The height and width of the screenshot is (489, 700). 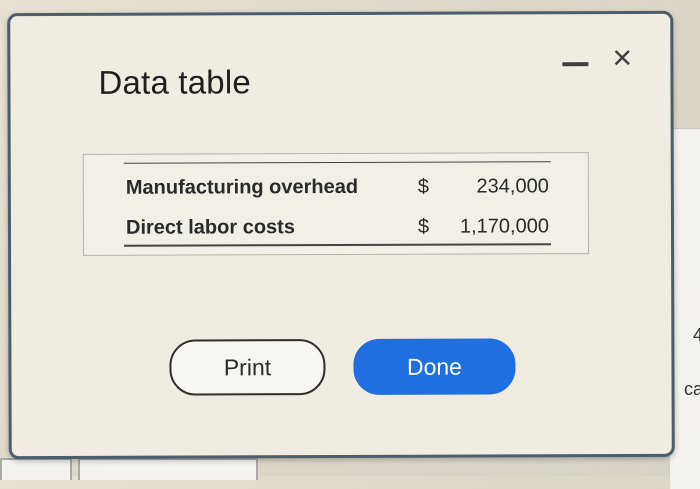 What do you see at coordinates (575, 64) in the screenshot?
I see `minimize-icon` at bounding box center [575, 64].